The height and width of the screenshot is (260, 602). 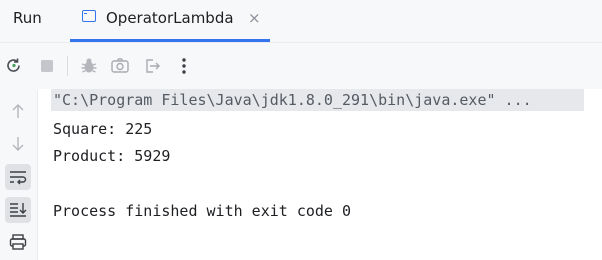 What do you see at coordinates (67, 66) in the screenshot?
I see `toolbar-separator` at bounding box center [67, 66].